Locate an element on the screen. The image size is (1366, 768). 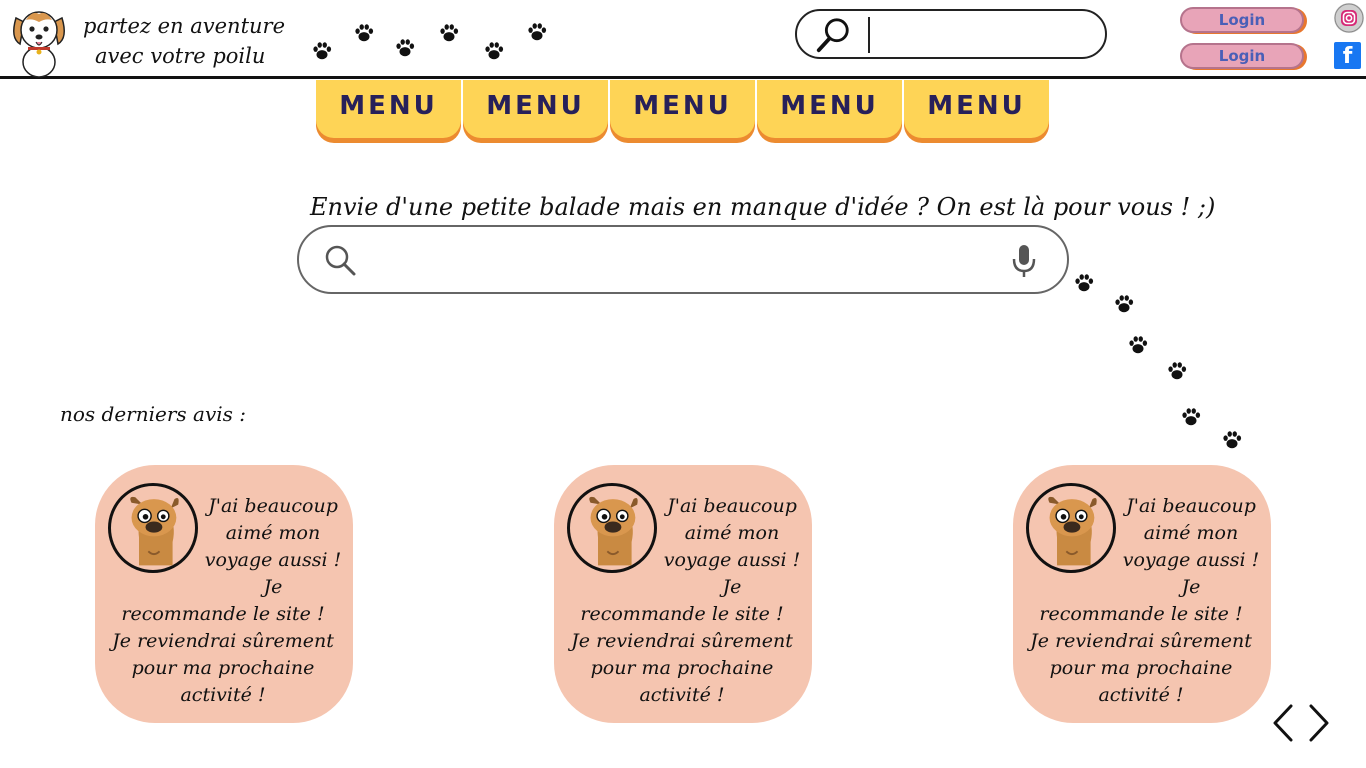
search-icon is located at coordinates (340, 260).